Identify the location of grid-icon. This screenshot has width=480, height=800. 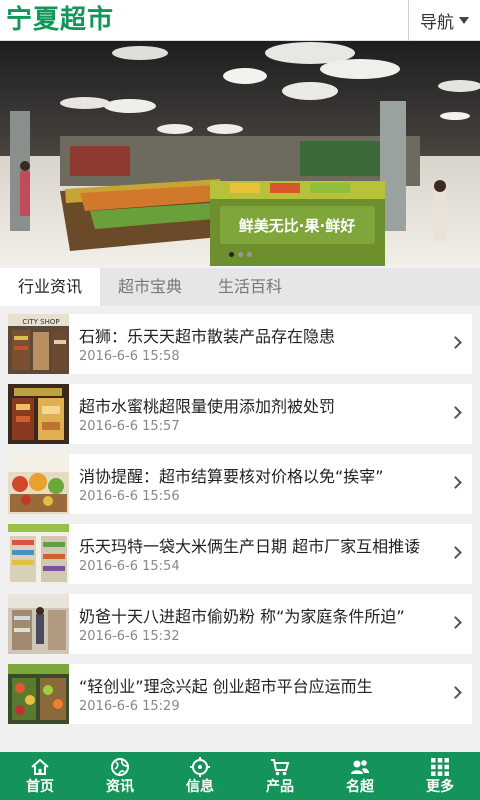
(440, 767).